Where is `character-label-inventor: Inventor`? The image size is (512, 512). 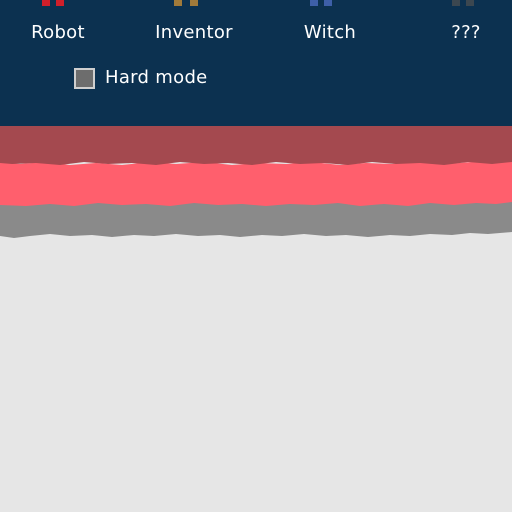 character-label-inventor: Inventor is located at coordinates (194, 33).